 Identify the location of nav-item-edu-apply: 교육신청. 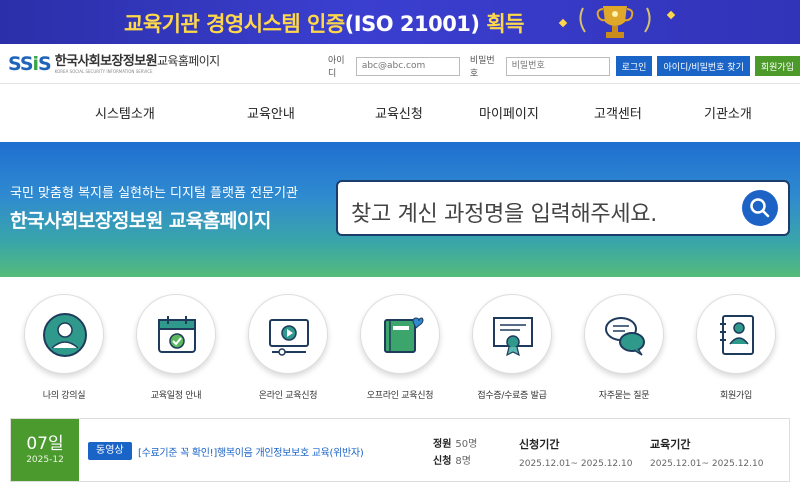
(399, 112).